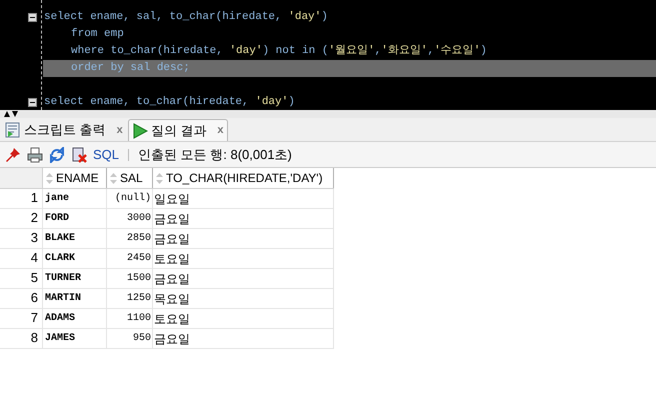 The image size is (656, 414). I want to click on tab: 스크립트 출력 x, so click(64, 130).